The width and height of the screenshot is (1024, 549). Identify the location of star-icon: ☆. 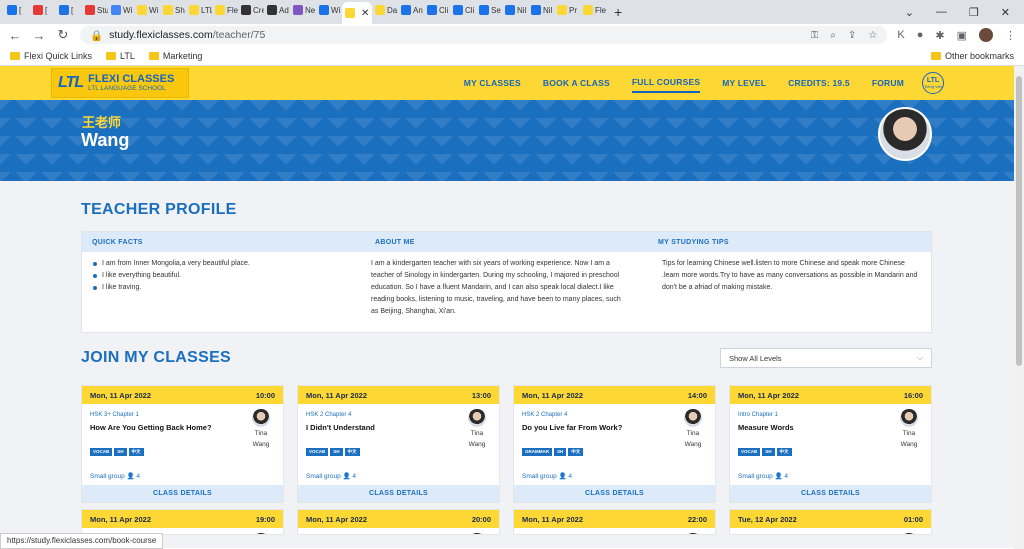
(872, 35).